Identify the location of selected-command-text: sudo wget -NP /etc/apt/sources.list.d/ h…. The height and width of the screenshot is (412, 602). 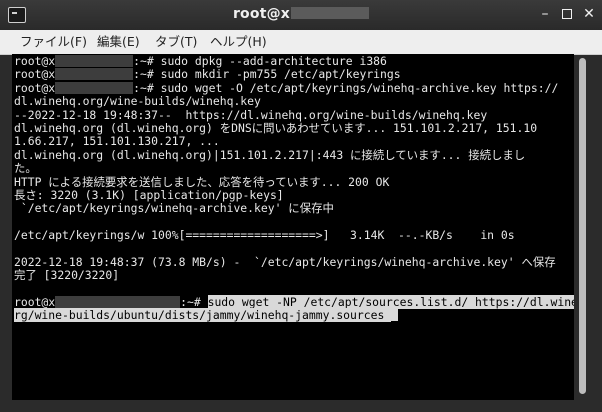
(390, 302).